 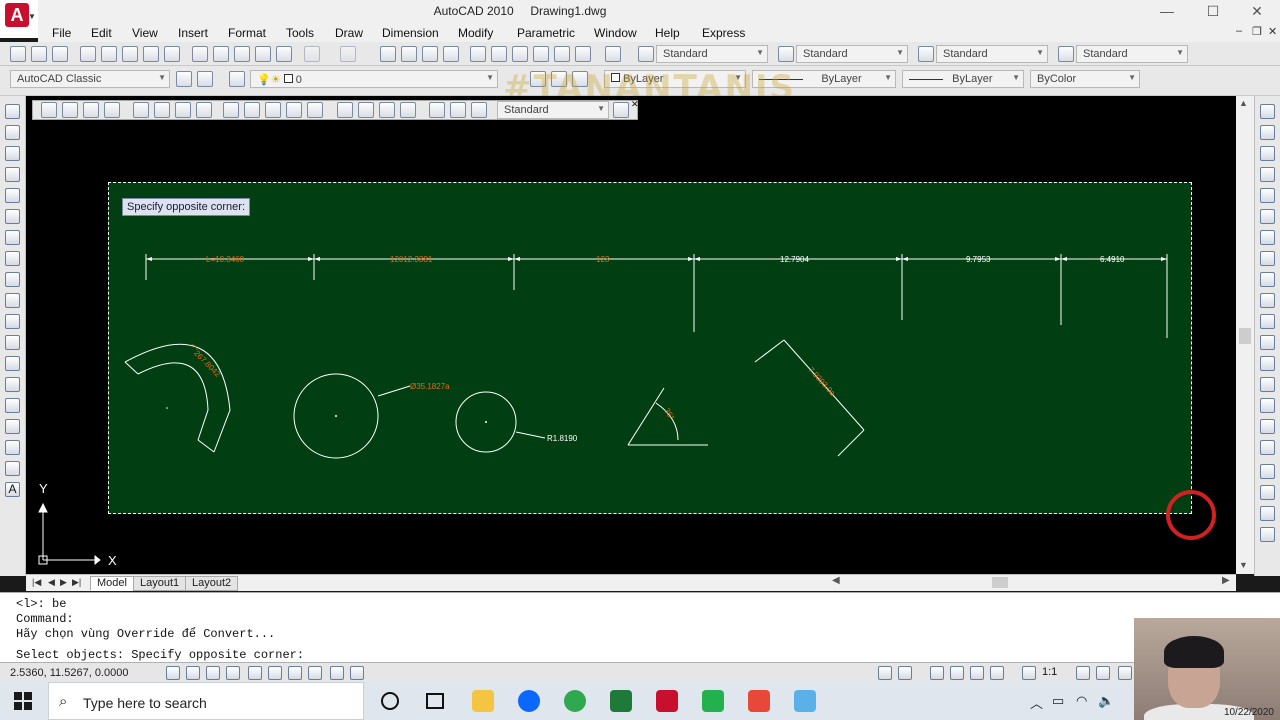 What do you see at coordinates (141, 110) in the screenshot?
I see `radius-icon` at bounding box center [141, 110].